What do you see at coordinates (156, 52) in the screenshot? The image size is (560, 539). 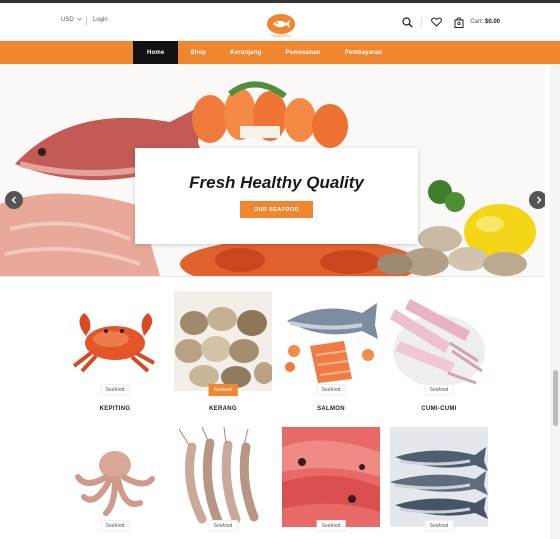 I see `nav-home: Home` at bounding box center [156, 52].